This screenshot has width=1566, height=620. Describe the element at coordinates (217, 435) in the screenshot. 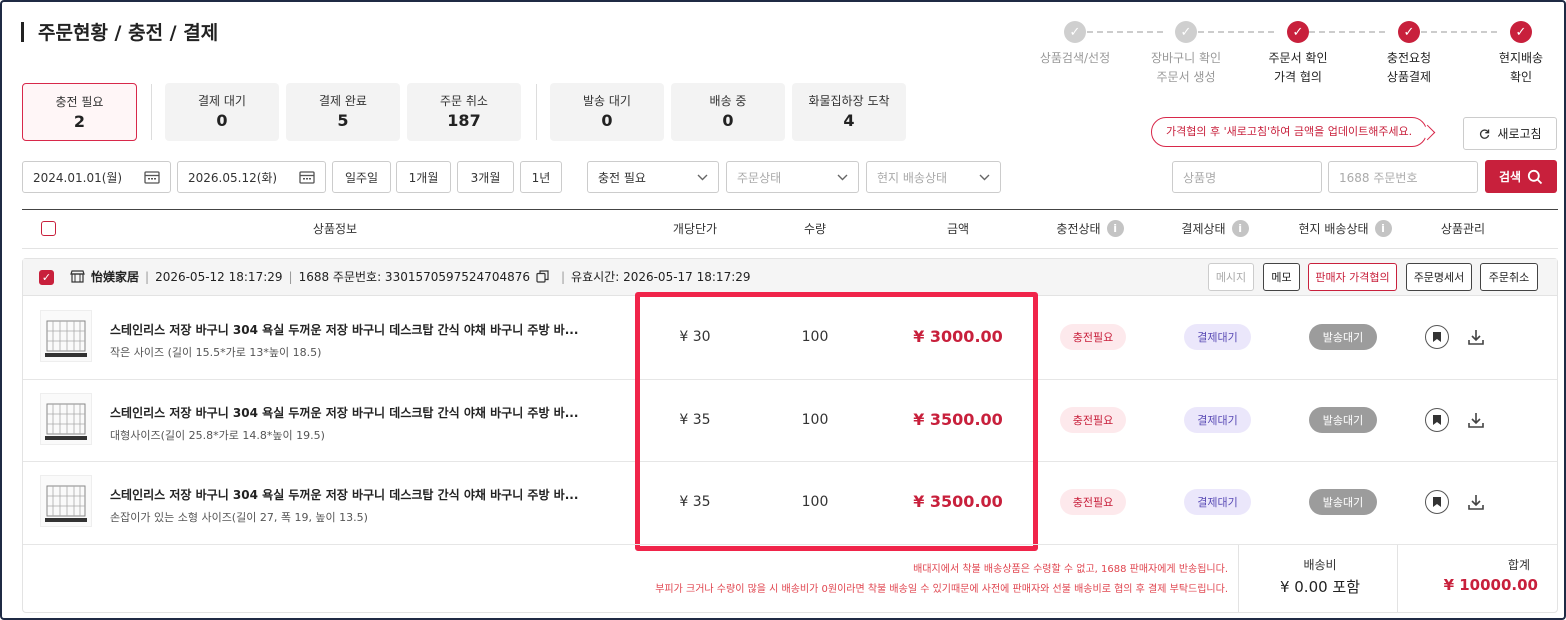

I see `product-option: 대형사이즈(길이 25.8*가로 14.8*높이 19.5)` at that location.